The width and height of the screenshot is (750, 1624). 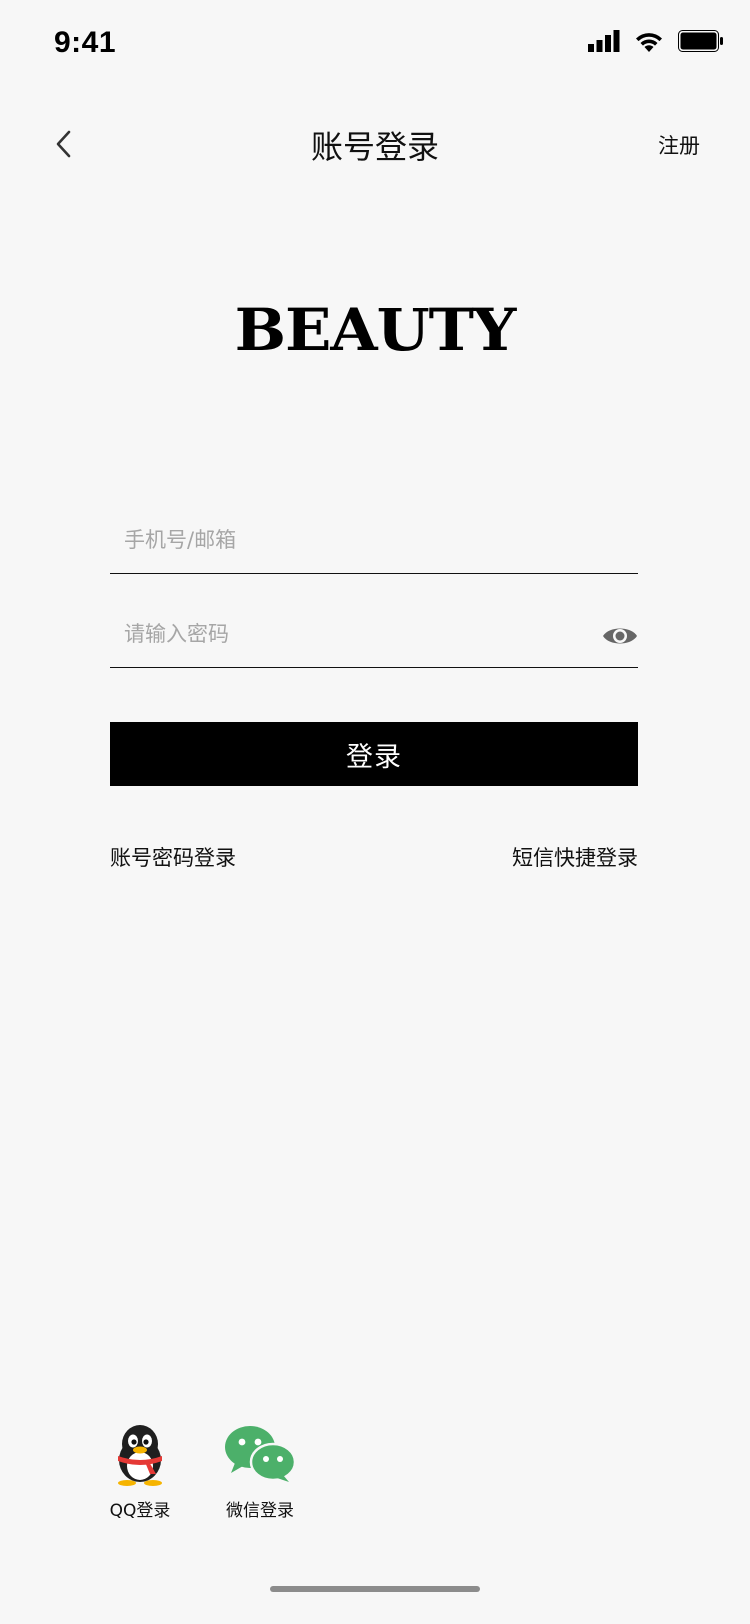 What do you see at coordinates (374, 857) in the screenshot?
I see `alt-login-links: 账号密码登录 短信快捷登录` at bounding box center [374, 857].